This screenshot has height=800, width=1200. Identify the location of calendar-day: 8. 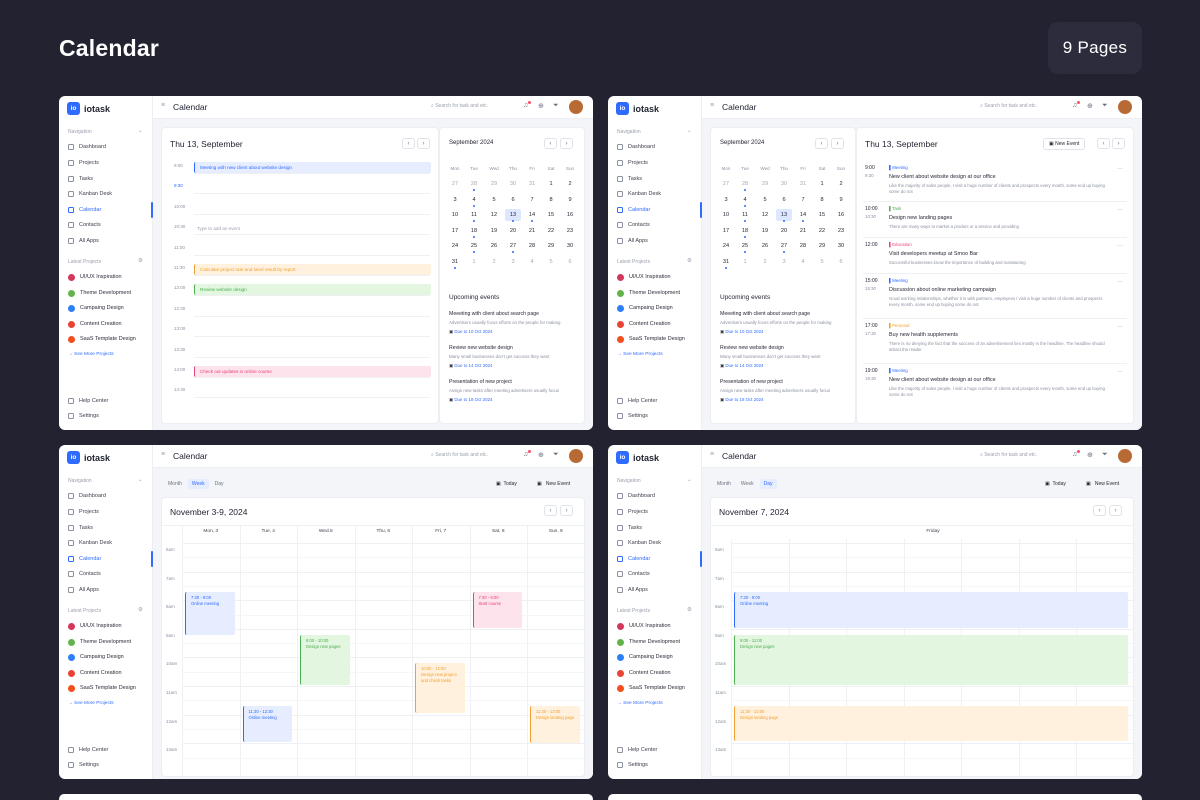
(822, 200).